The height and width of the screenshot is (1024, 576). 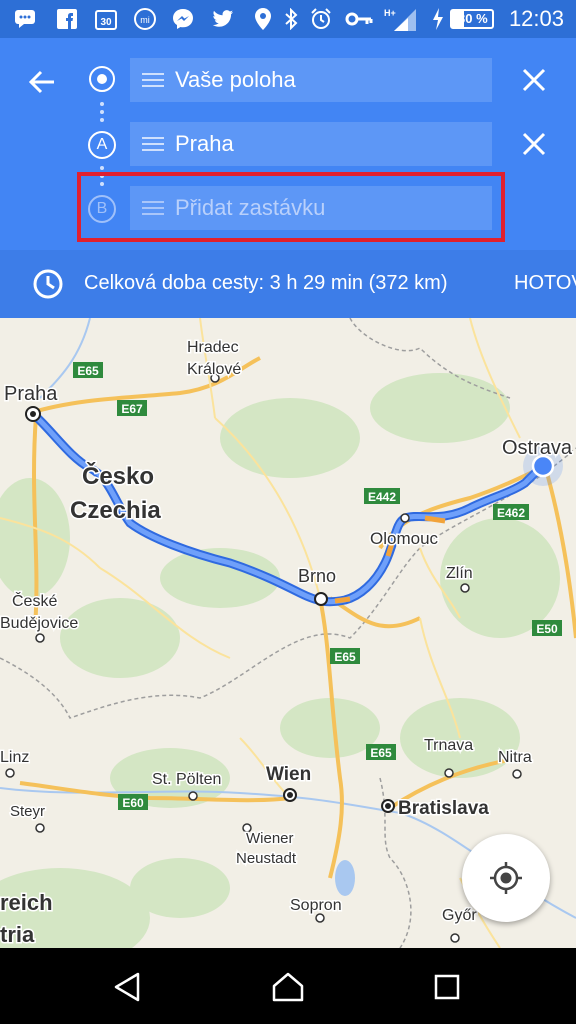 I want to click on label-steyr: Steyr, so click(x=27, y=811).